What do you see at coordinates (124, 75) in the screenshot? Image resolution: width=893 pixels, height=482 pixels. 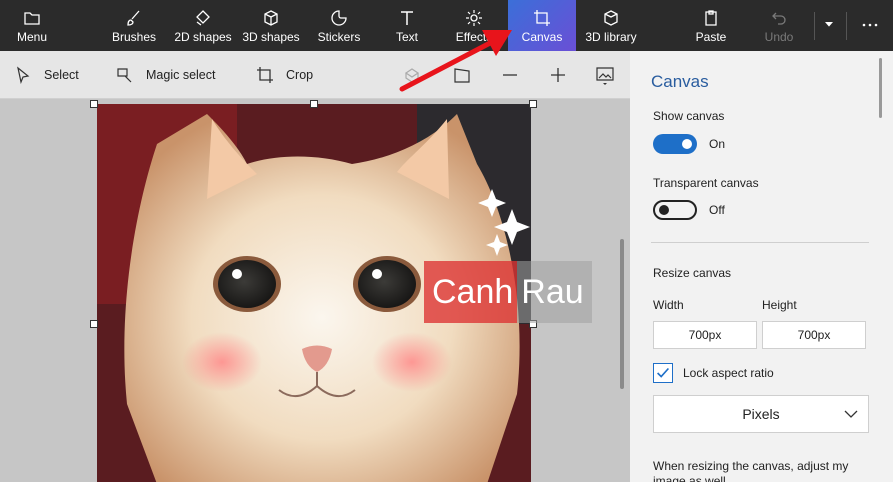 I see `magic-select-icon` at bounding box center [124, 75].